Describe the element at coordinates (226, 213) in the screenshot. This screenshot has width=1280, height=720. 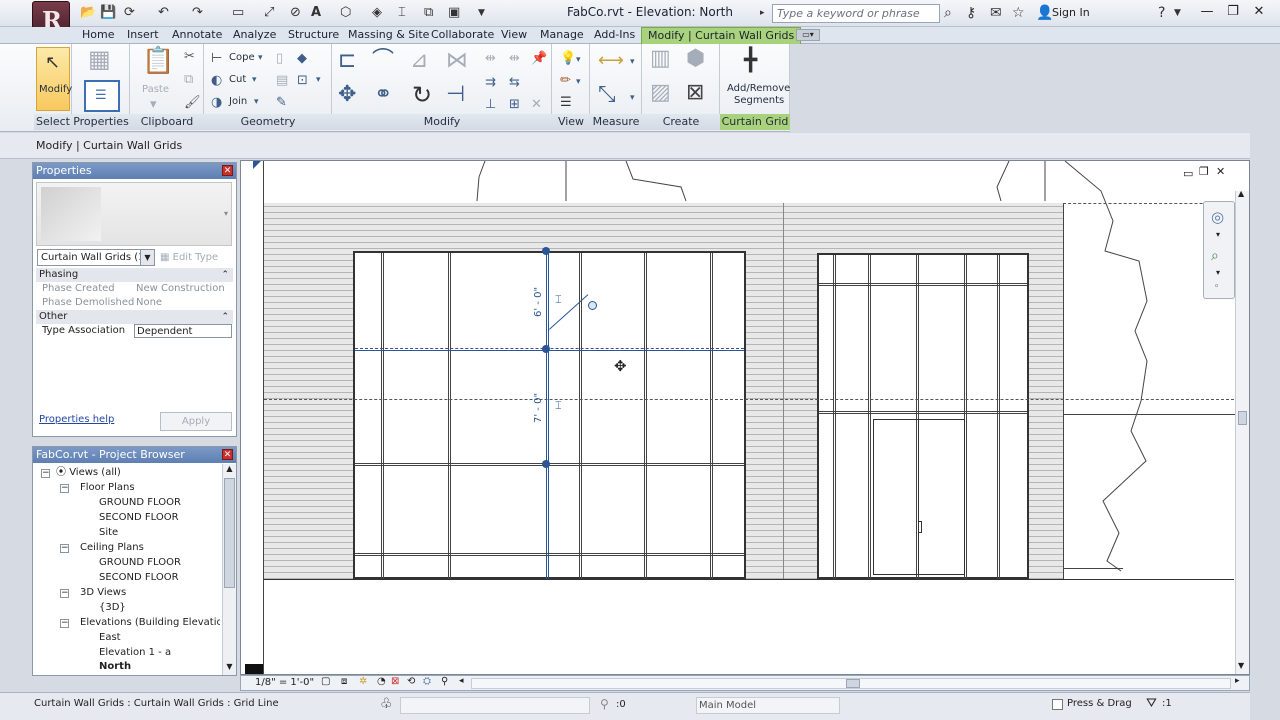
I see `type-preview-dropdown-icon: ▾` at that location.